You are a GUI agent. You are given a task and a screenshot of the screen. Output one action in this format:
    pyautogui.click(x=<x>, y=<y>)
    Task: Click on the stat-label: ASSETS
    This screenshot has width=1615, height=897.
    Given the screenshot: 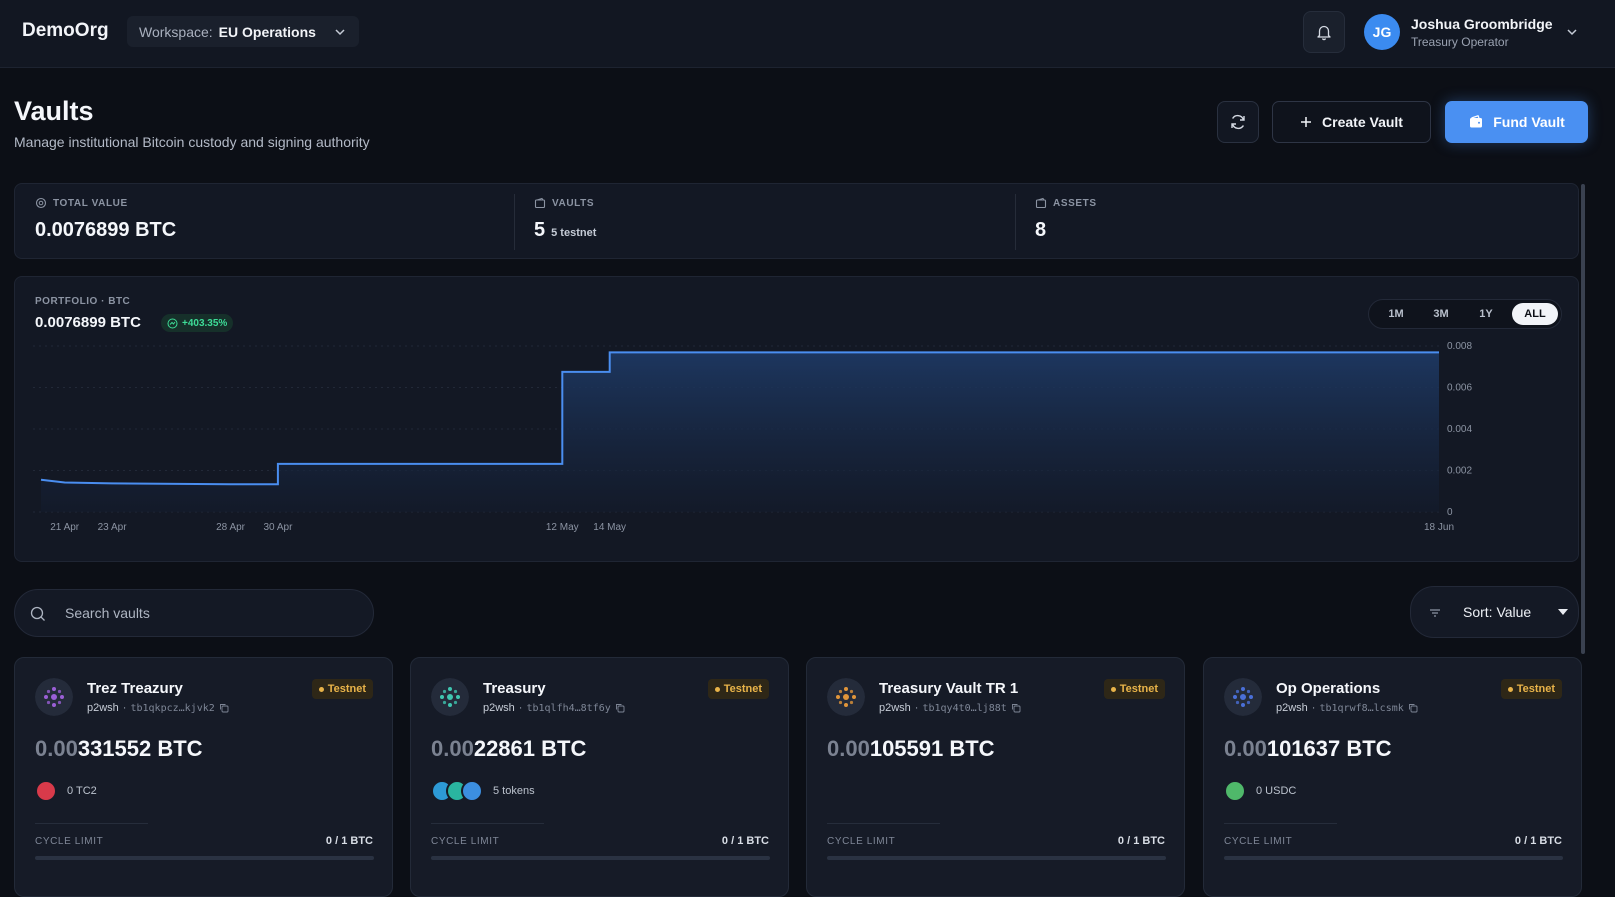 What is the action you would take?
    pyautogui.click(x=1075, y=203)
    